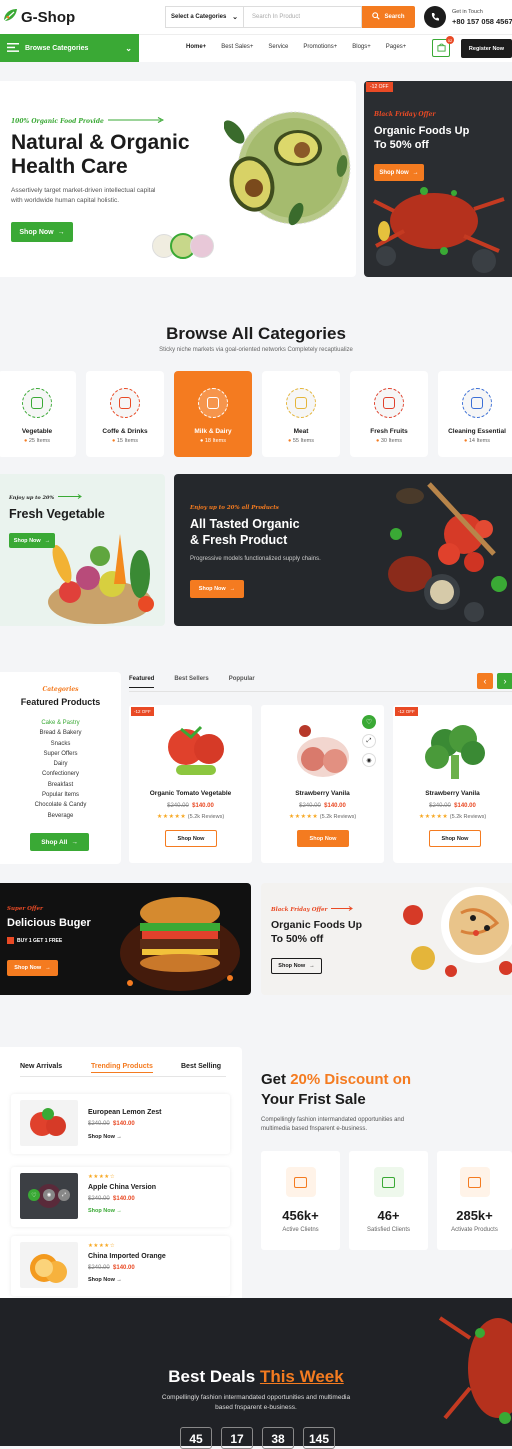 The width and height of the screenshot is (512, 1449). I want to click on tab-best-sellers: Best Sellers, so click(191, 682).